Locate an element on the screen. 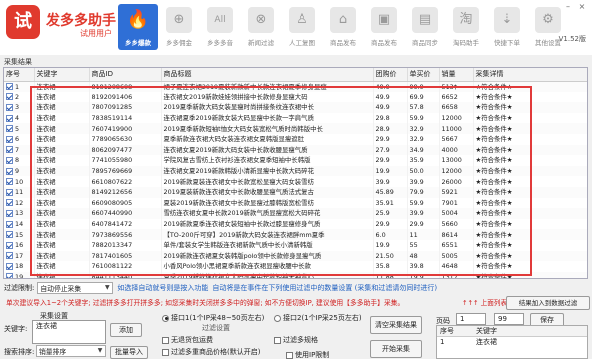 The image size is (592, 359). page-from-input: 1 is located at coordinates (471, 319).